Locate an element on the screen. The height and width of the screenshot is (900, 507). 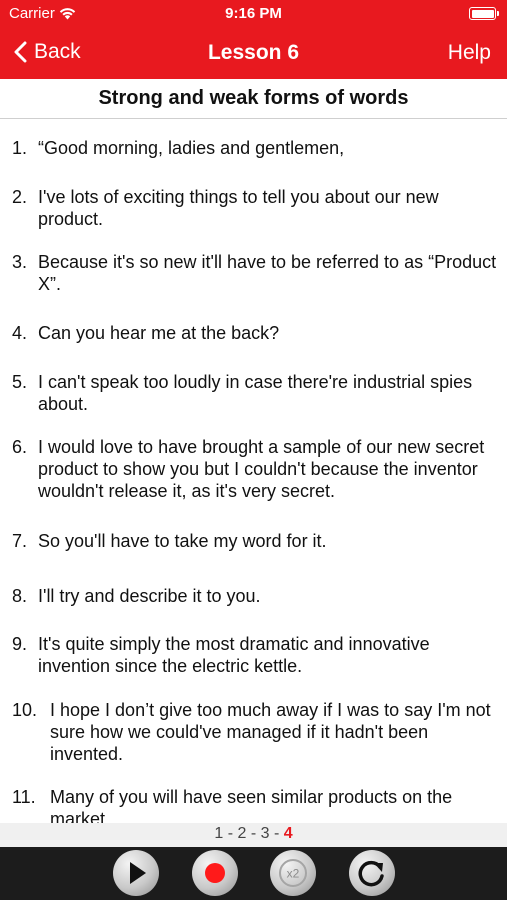
top-bar: Carrier 9:16 PM Back Lesson 6 Help is located at coordinates (253, 39).